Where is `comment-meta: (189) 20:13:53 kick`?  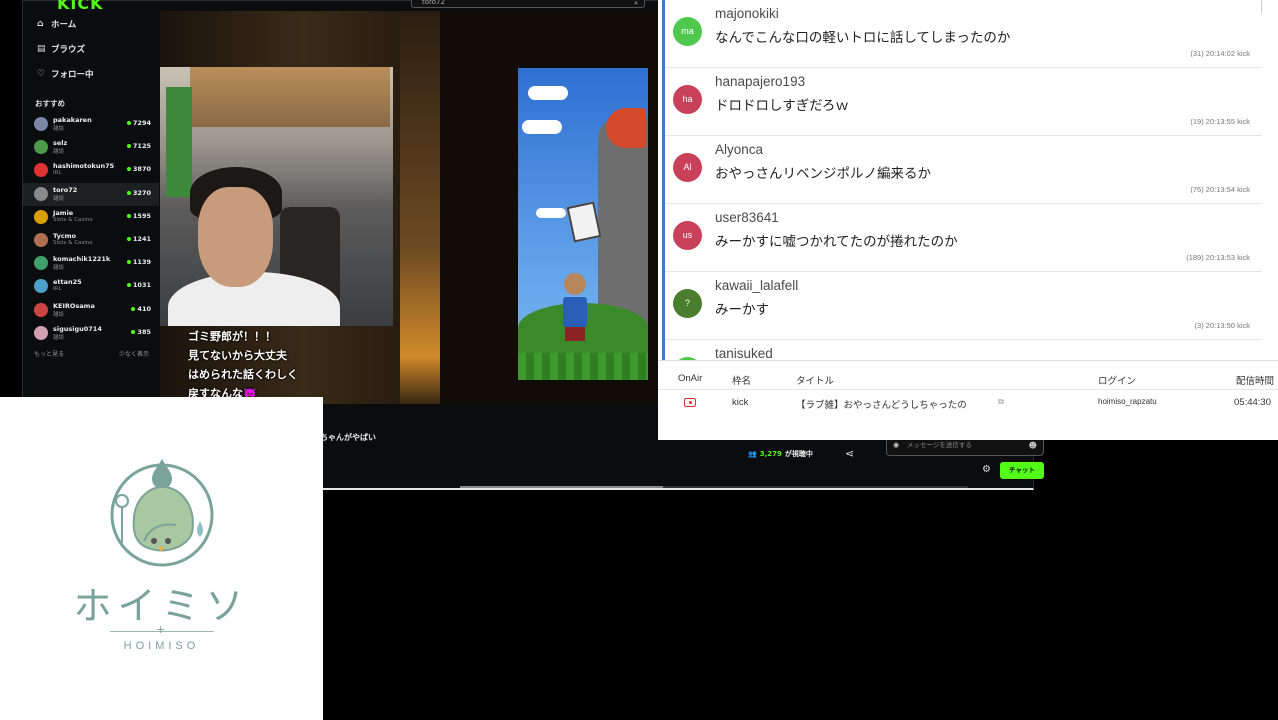 comment-meta: (189) 20:13:53 kick is located at coordinates (1218, 257).